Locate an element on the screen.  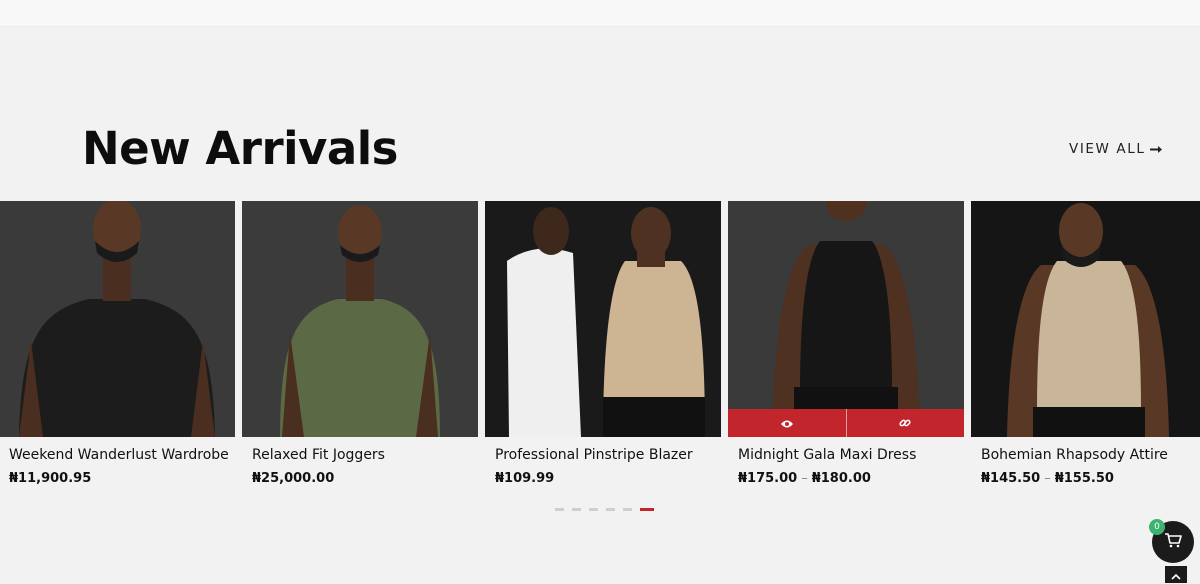
eye-icon is located at coordinates (787, 423).